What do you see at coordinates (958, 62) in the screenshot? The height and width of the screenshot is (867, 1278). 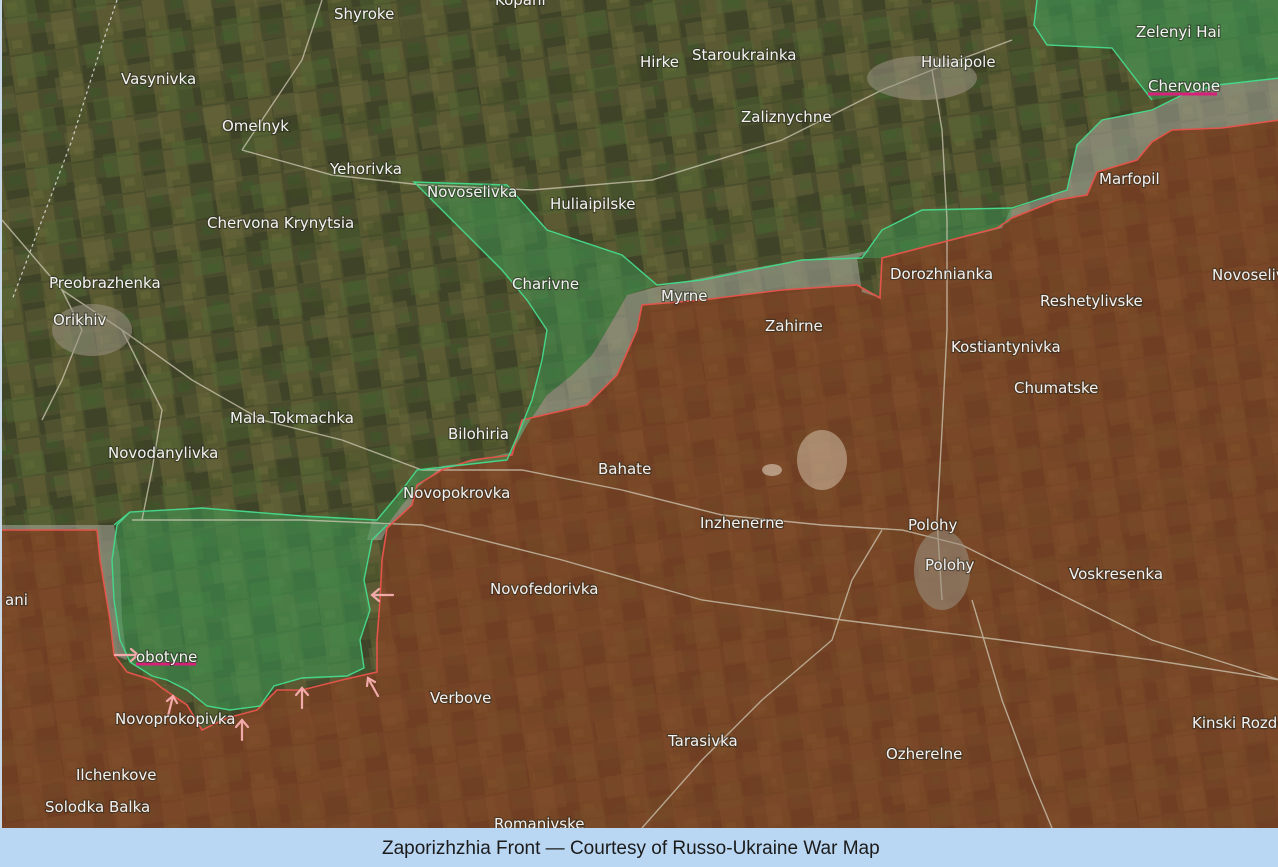 I see `place-label-huliaipole: Huliaipole` at bounding box center [958, 62].